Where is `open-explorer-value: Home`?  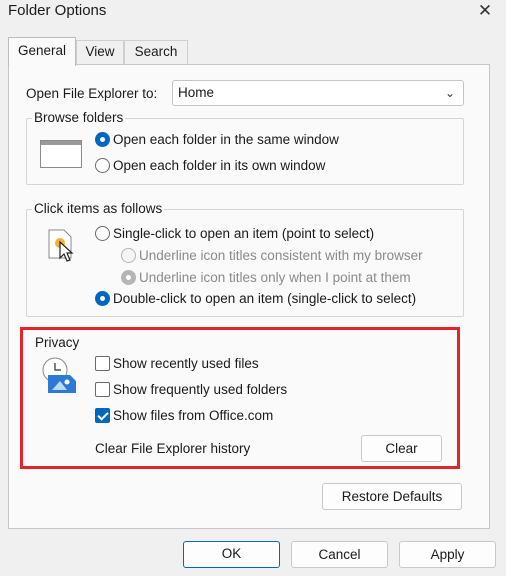 open-explorer-value: Home is located at coordinates (196, 92).